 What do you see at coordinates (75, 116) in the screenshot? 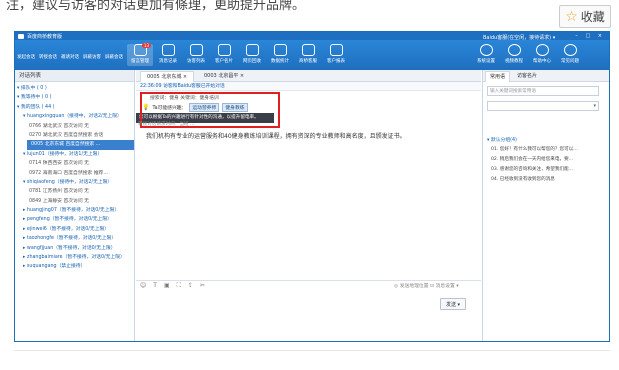
I see `tree-group-row: ▾ huangxingquan（接待中，对话2/无上限）` at bounding box center [75, 116].